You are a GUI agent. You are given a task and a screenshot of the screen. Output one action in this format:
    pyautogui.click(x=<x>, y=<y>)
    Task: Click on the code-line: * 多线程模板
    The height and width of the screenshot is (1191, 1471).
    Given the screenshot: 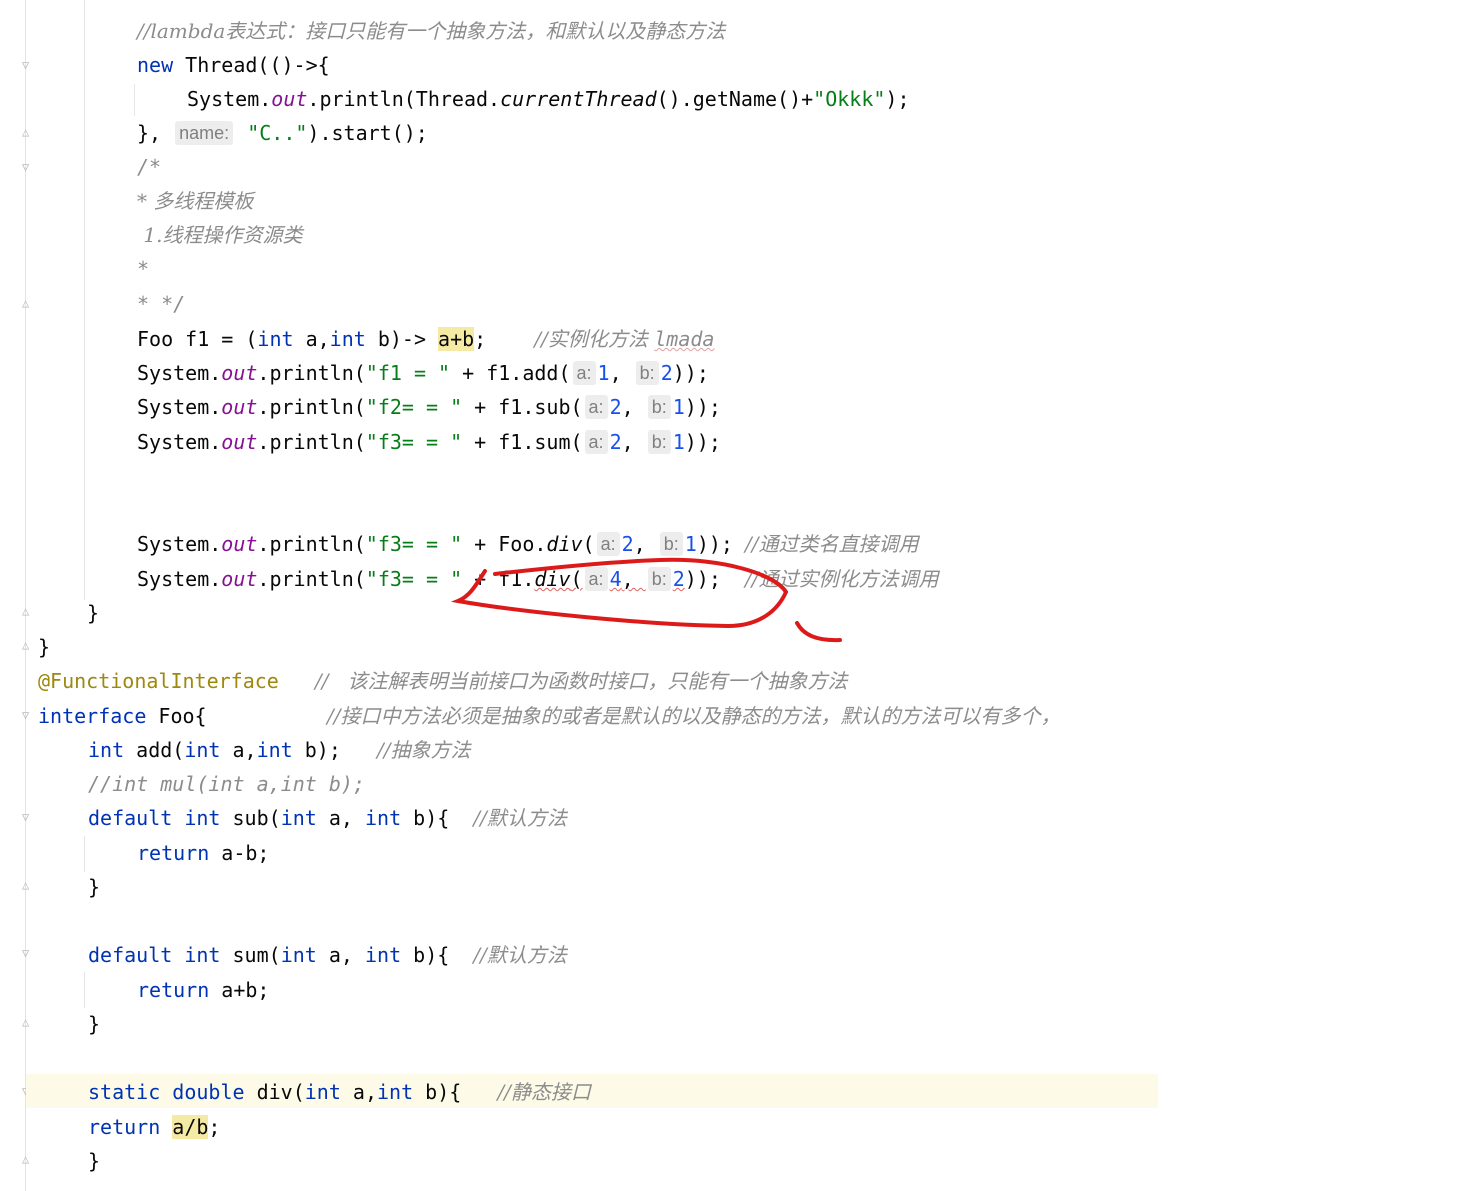 What is the action you would take?
    pyautogui.click(x=195, y=201)
    